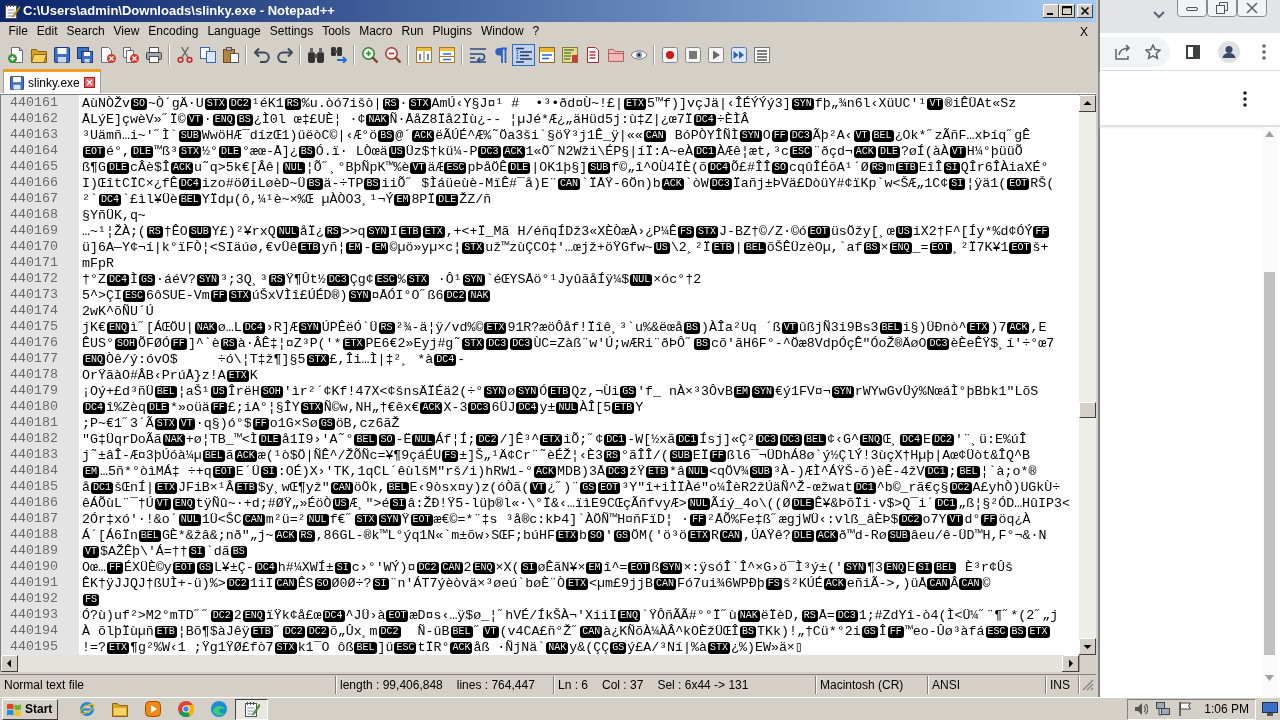 The image size is (1280, 720). Describe the element at coordinates (34, 631) in the screenshot. I see `line-number: 440194` at that location.